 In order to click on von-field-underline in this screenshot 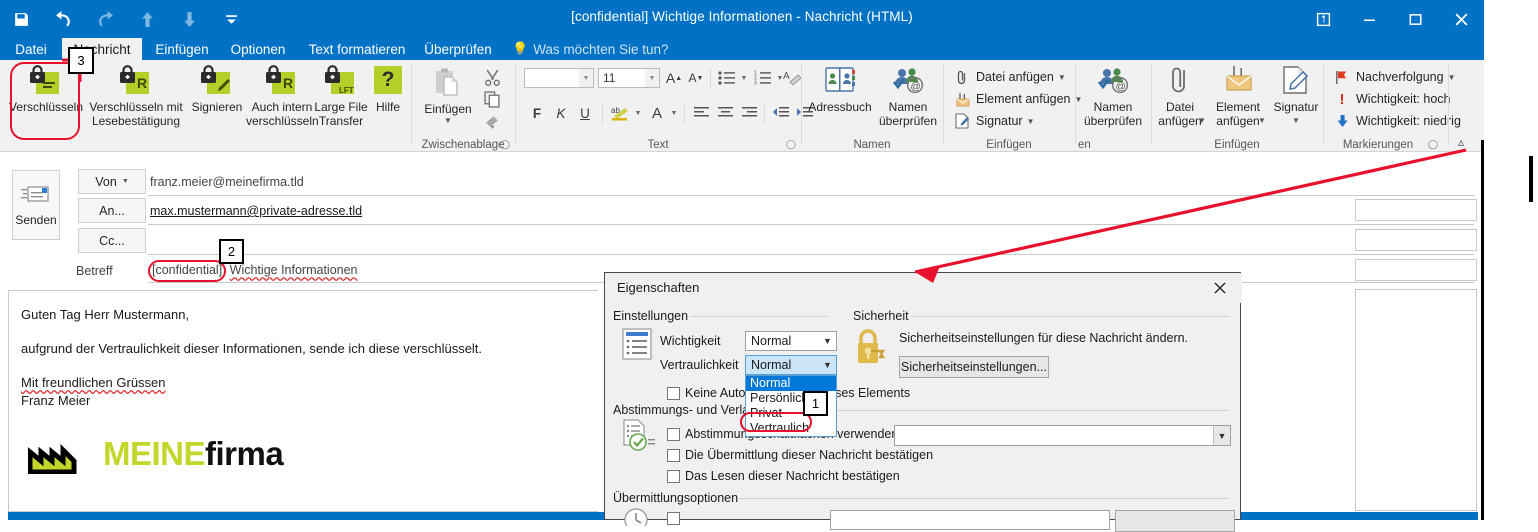, I will do `click(811, 195)`.